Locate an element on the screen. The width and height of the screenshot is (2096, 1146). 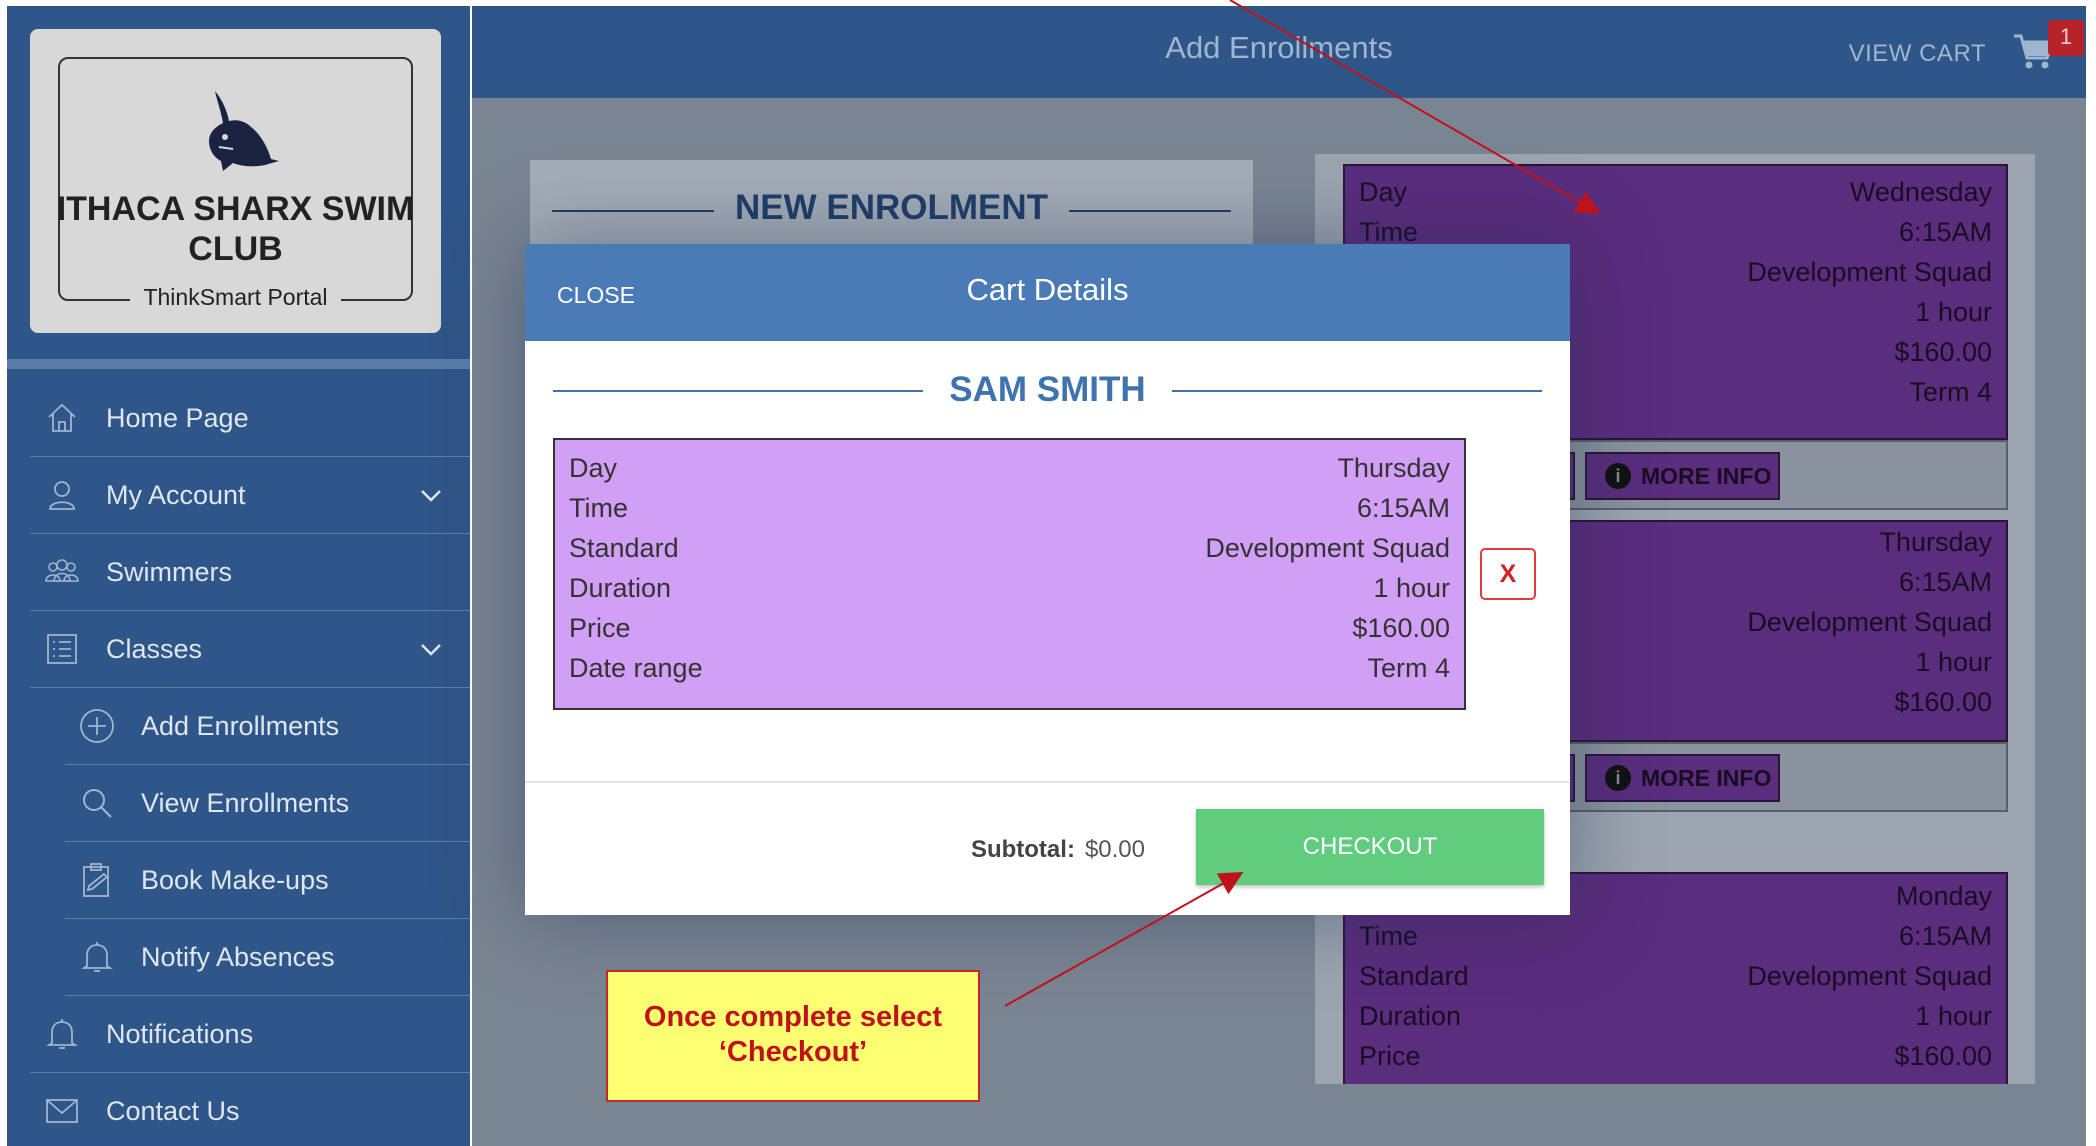
sidebar-item-notifications: Notifications is located at coordinates (250, 1034).